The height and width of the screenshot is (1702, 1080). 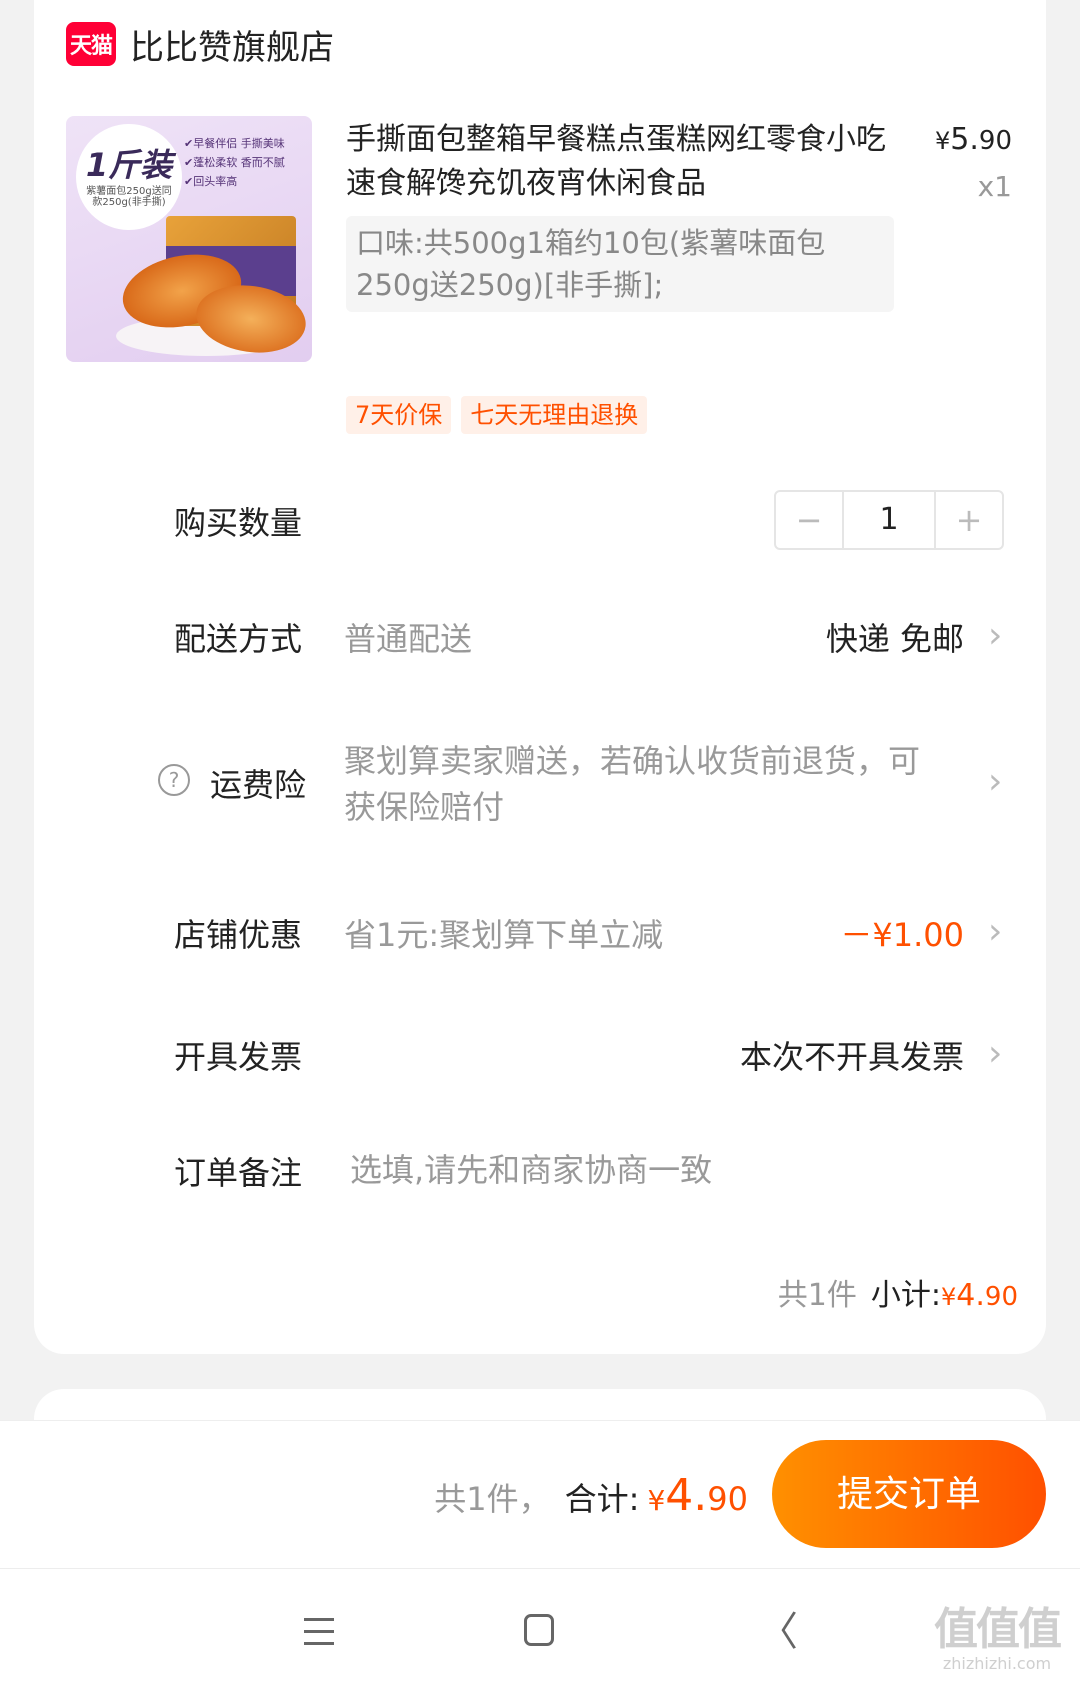 I want to click on badge-main-text: 1斤装, so click(x=129, y=165).